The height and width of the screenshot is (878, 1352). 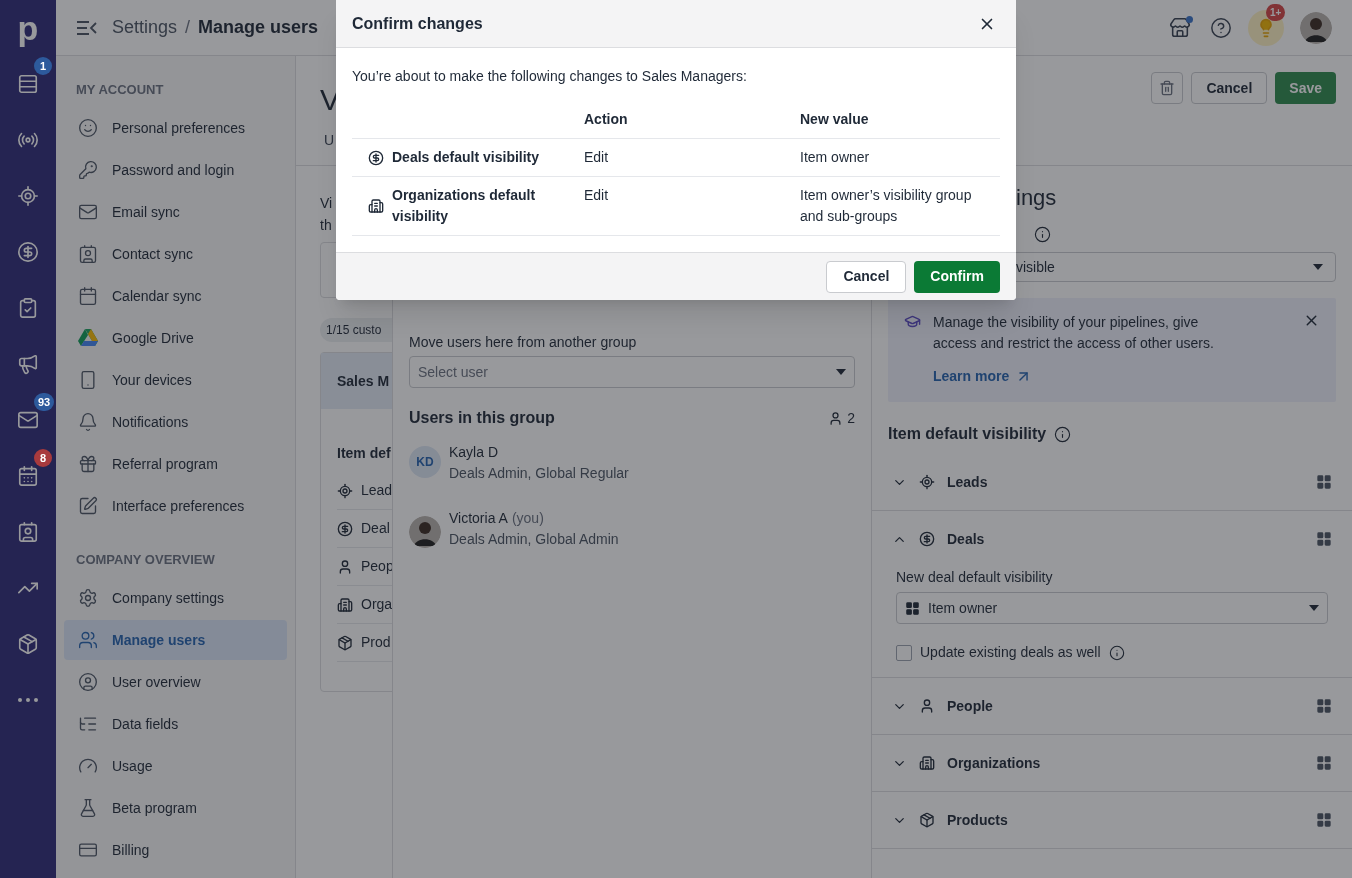 I want to click on accordion-header: Organizations, so click(x=1112, y=763).